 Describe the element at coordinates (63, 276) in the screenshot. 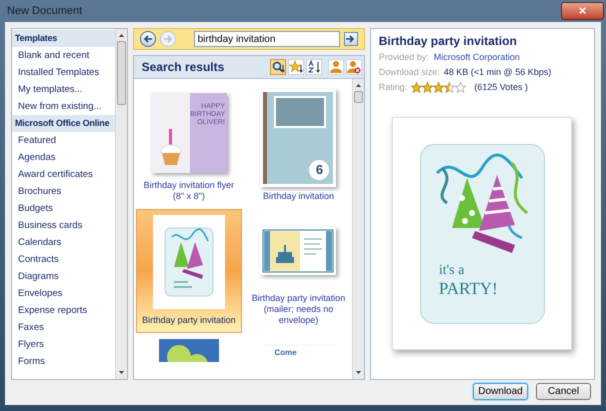

I see `category-item: Diagrams` at that location.